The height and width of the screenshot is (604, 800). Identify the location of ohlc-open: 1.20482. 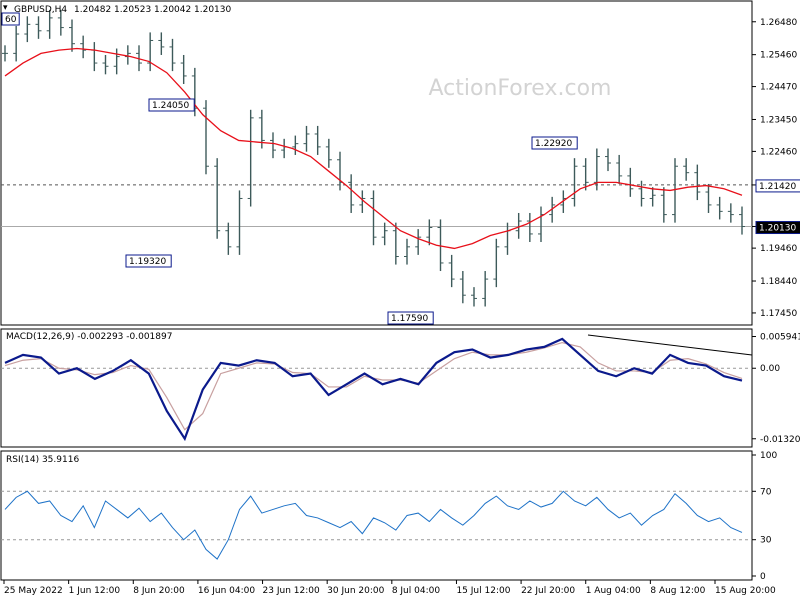
(93, 10).